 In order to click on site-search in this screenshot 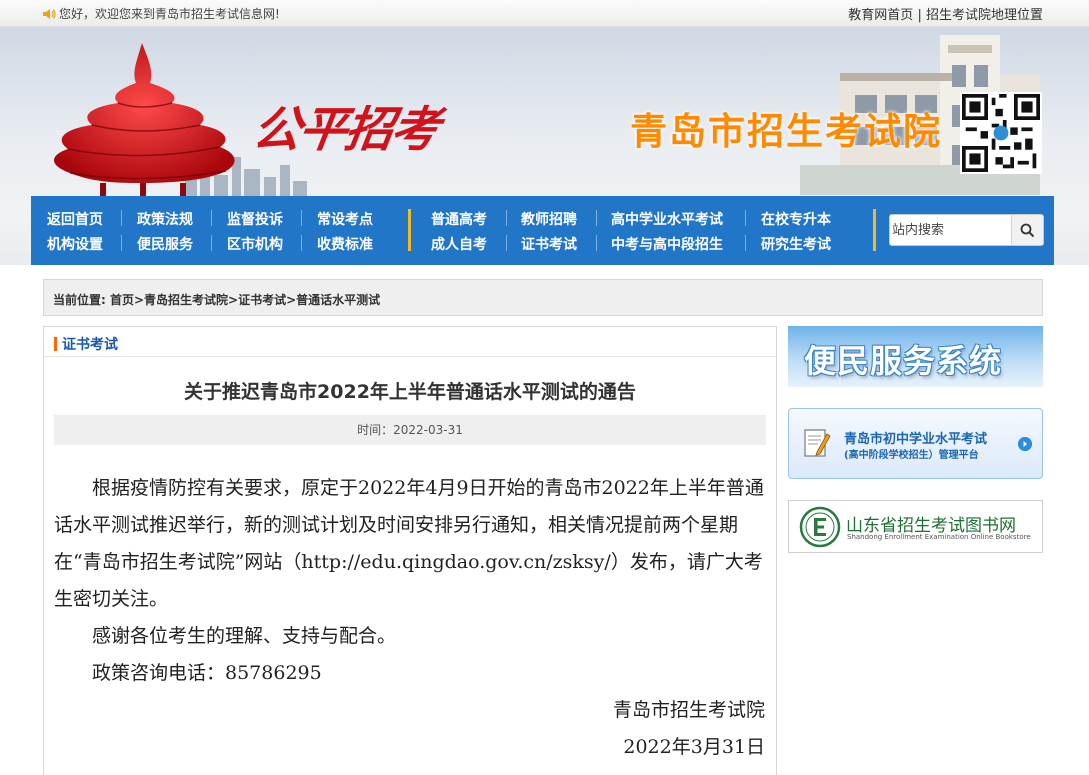, I will do `click(966, 230)`.